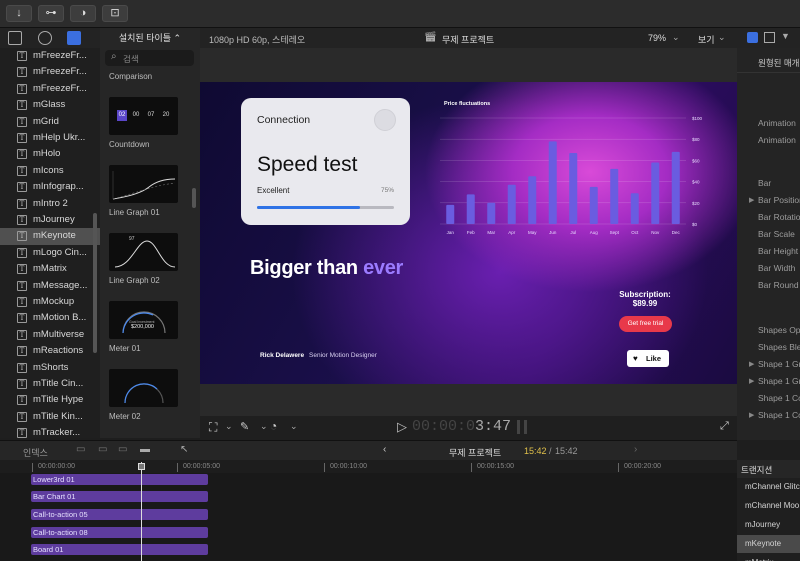 The image size is (800, 561). What do you see at coordinates (143, 320) in the screenshot?
I see `thumb-meter-01: Goal Investment $200,000` at bounding box center [143, 320].